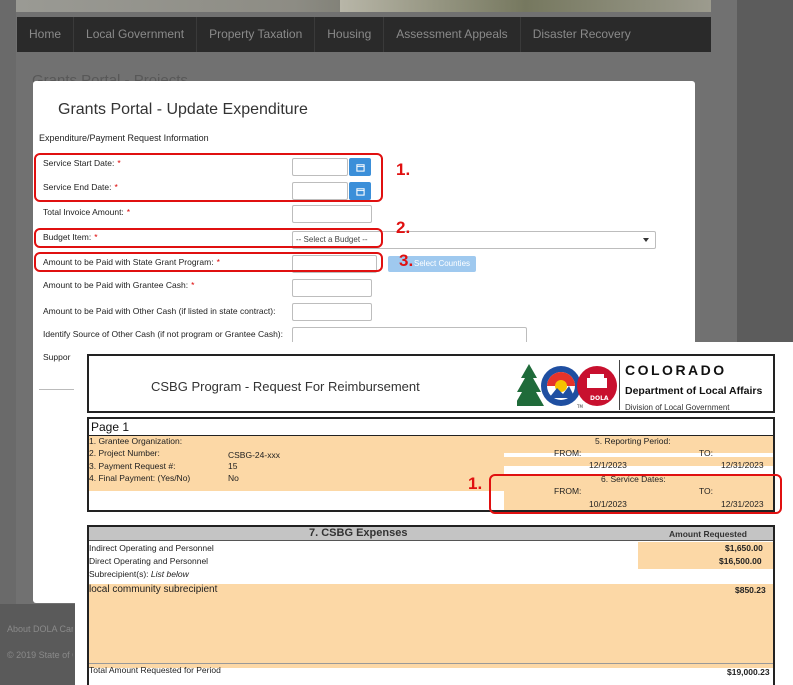  What do you see at coordinates (750, 590) in the screenshot?
I see `subrecipient-value: $850.23` at bounding box center [750, 590].